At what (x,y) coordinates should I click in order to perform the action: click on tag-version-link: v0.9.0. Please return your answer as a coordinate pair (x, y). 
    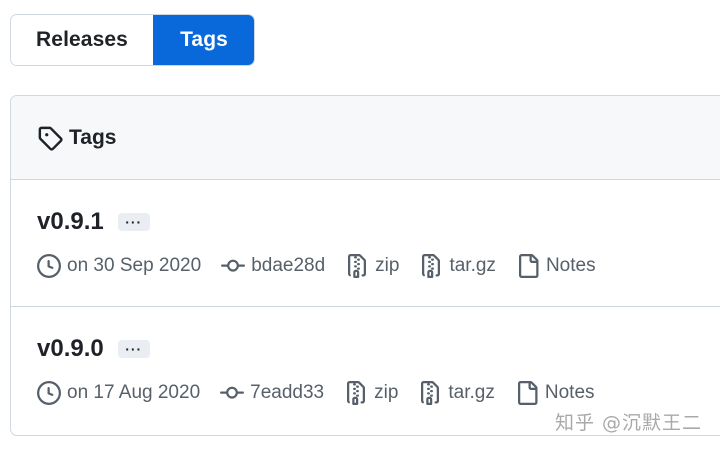
    Looking at the image, I should click on (70, 349).